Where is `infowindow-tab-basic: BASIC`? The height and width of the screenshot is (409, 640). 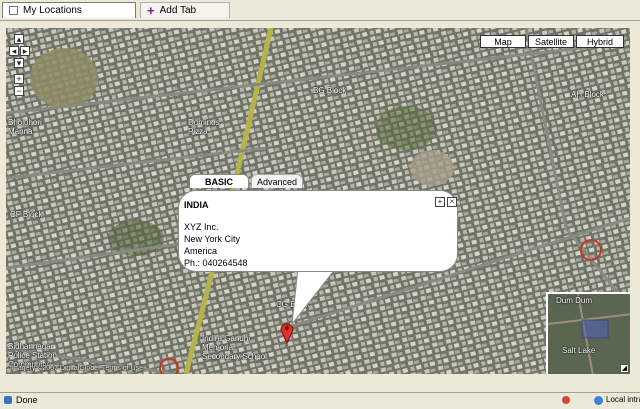 infowindow-tab-basic: BASIC is located at coordinates (219, 181).